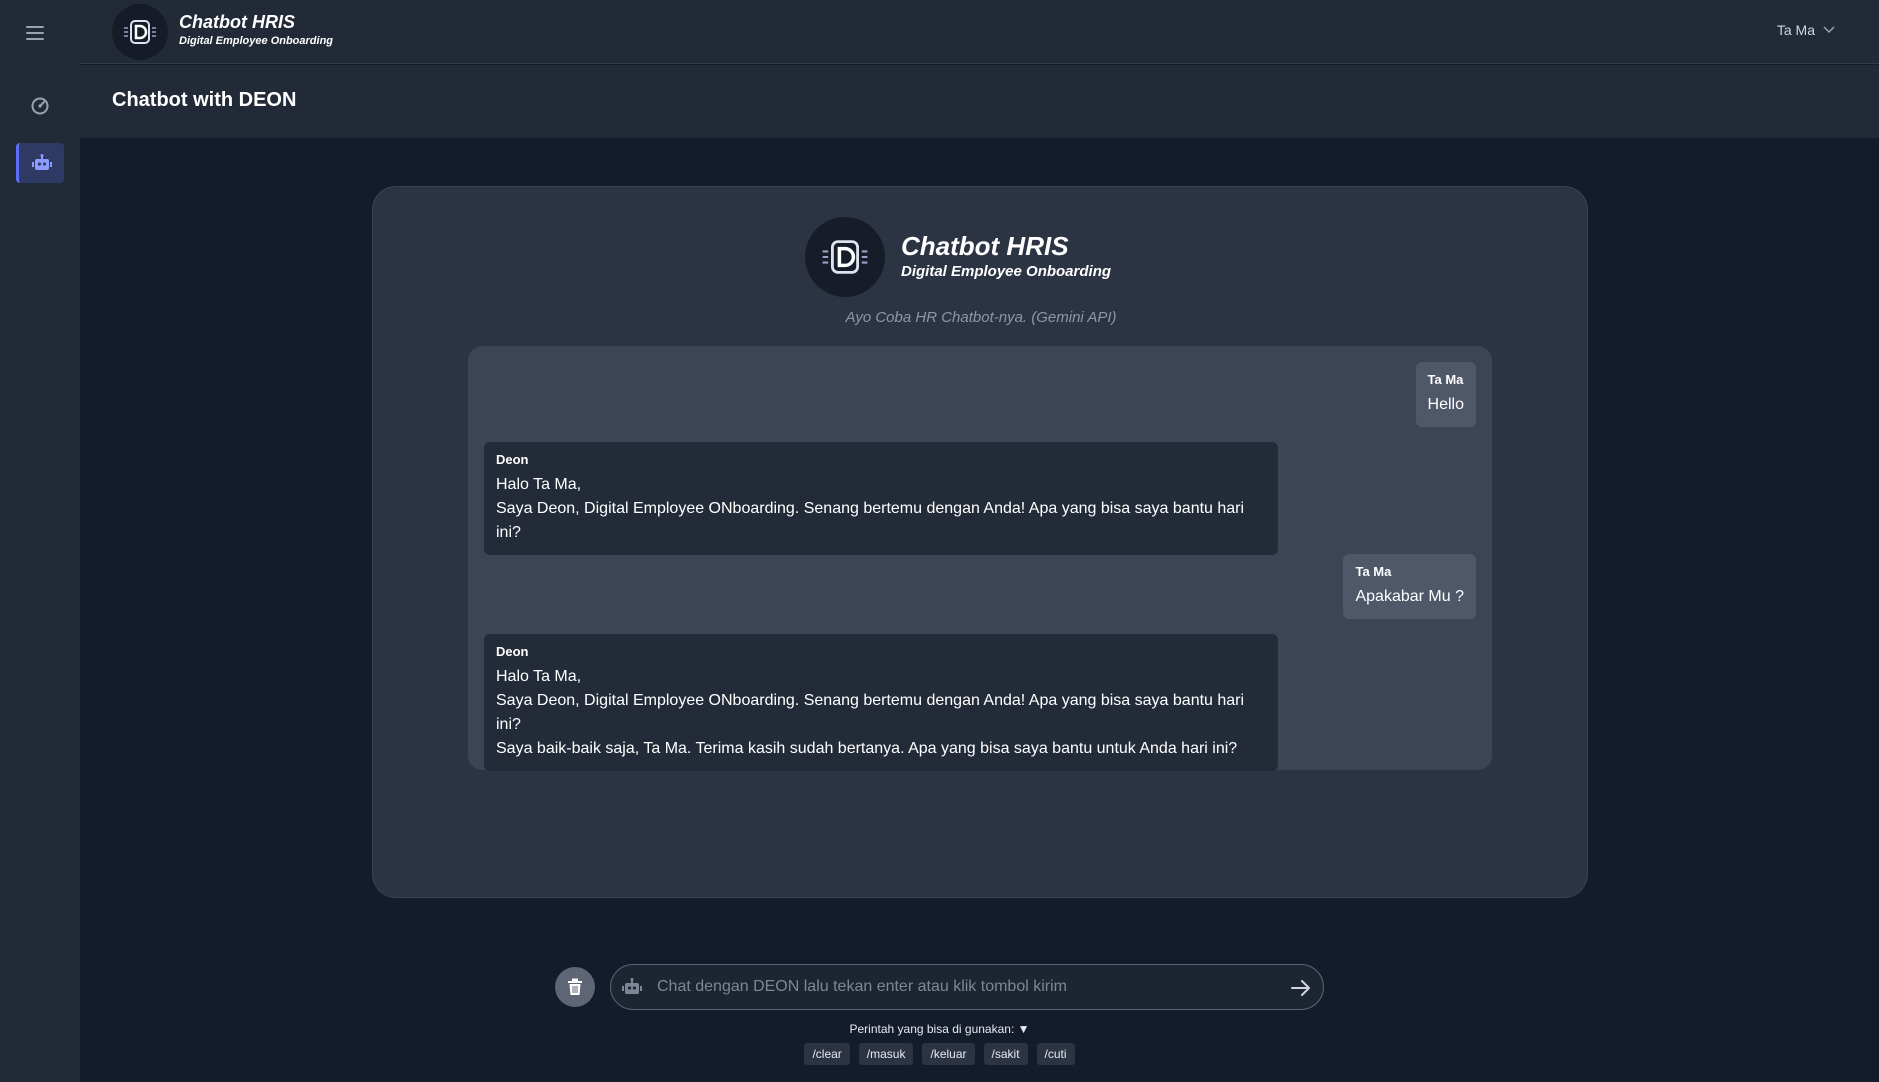  I want to click on chatbot-note: Ayo Coba HR Chatbot-nya. (Gemini API), so click(981, 317).